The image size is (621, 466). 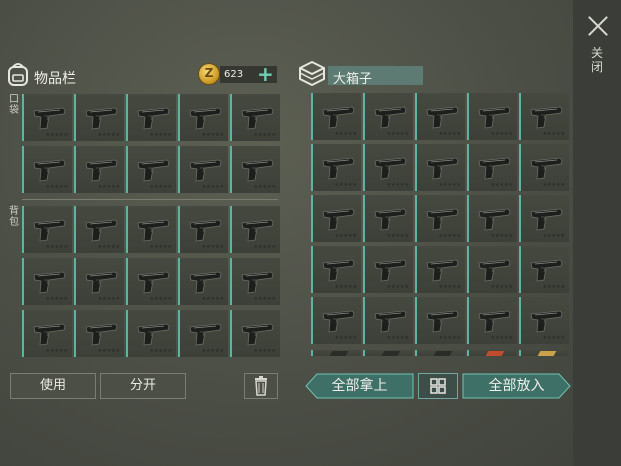 I want to click on chest-title: 大箱子, so click(x=353, y=79).